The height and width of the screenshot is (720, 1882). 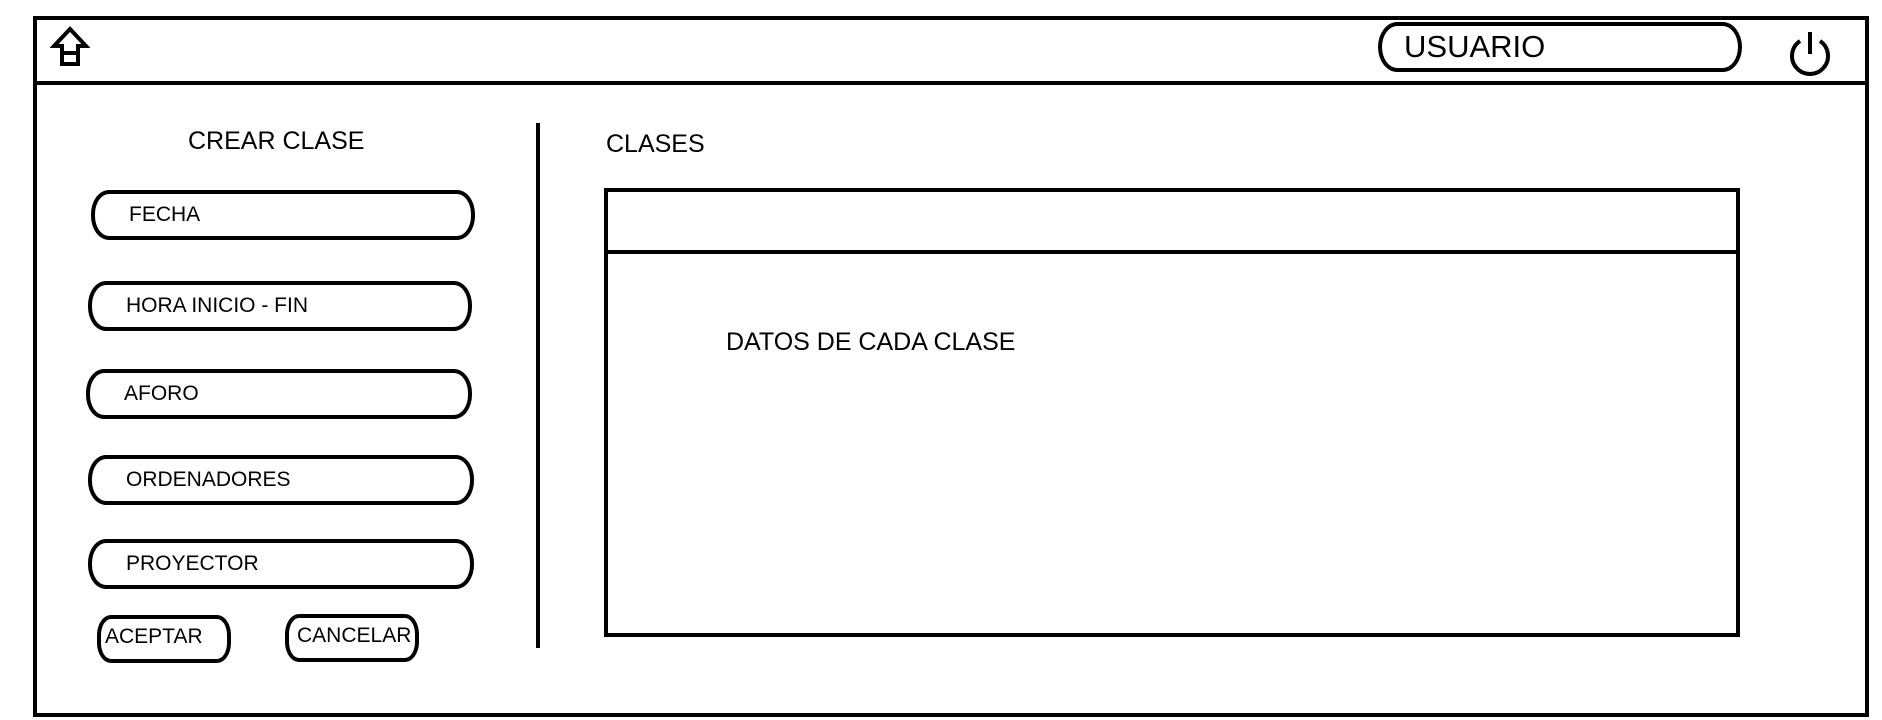 What do you see at coordinates (165, 214) in the screenshot?
I see `fecha-label: FECHA` at bounding box center [165, 214].